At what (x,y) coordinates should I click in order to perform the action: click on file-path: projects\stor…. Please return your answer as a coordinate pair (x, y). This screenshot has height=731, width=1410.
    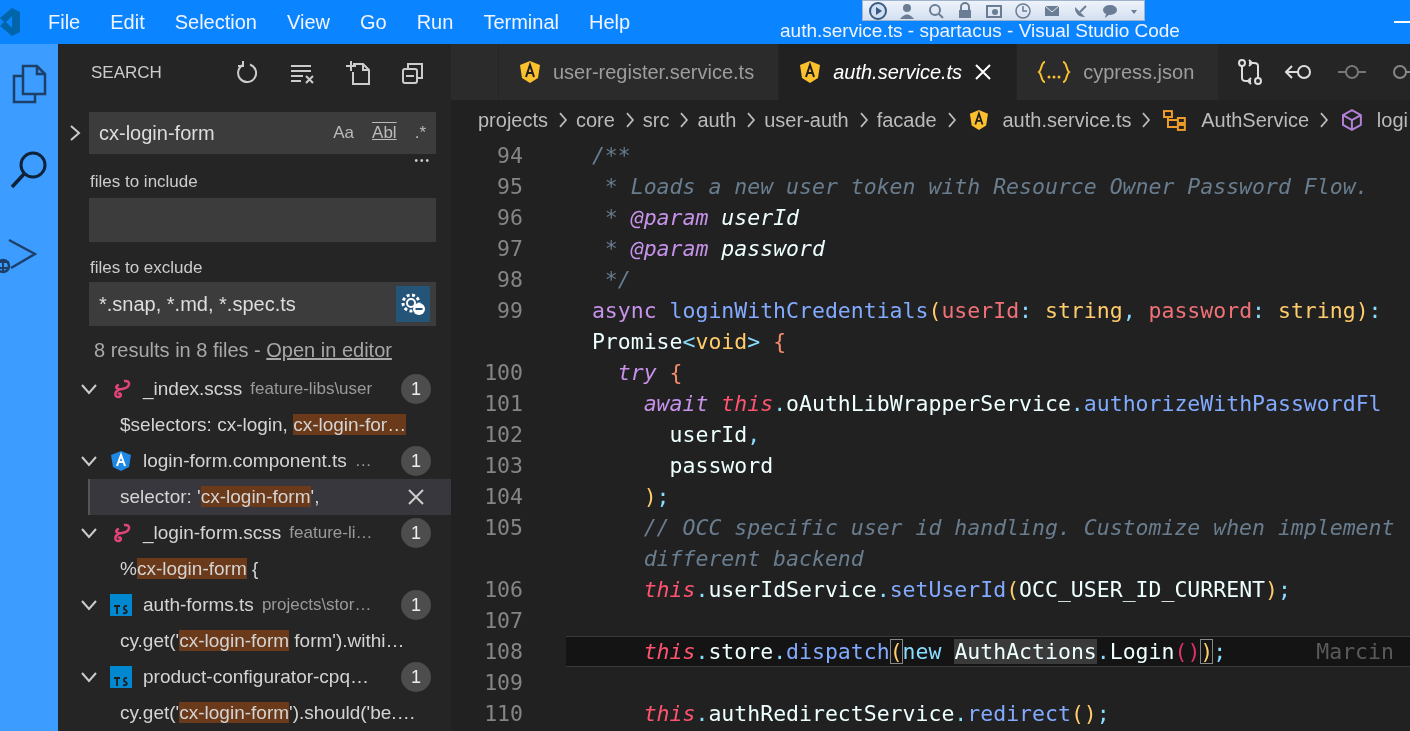
    Looking at the image, I should click on (316, 605).